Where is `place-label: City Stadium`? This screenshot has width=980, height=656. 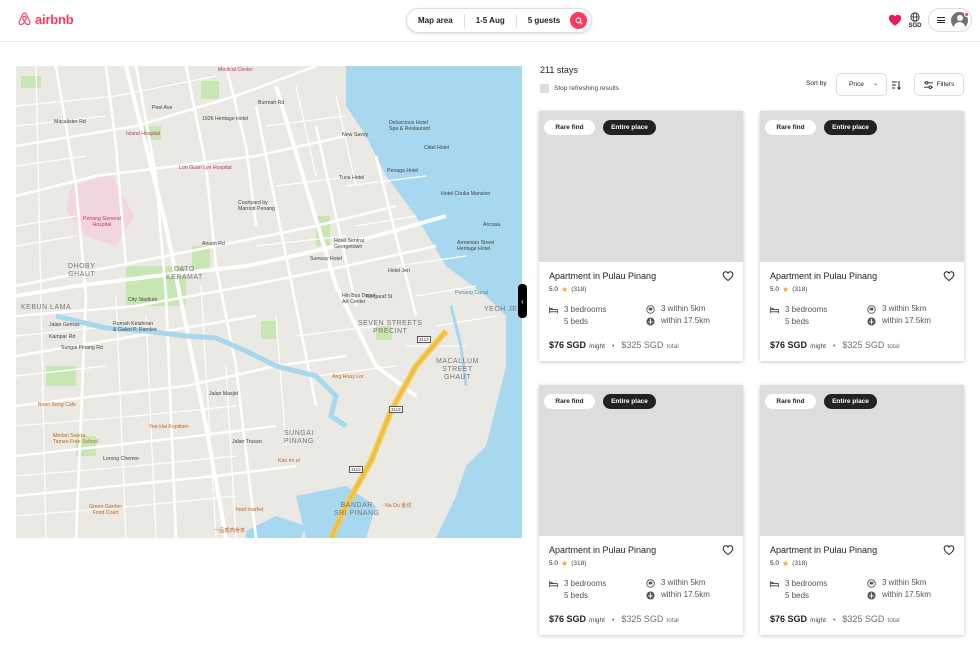
place-label: City Stadium is located at coordinates (143, 300).